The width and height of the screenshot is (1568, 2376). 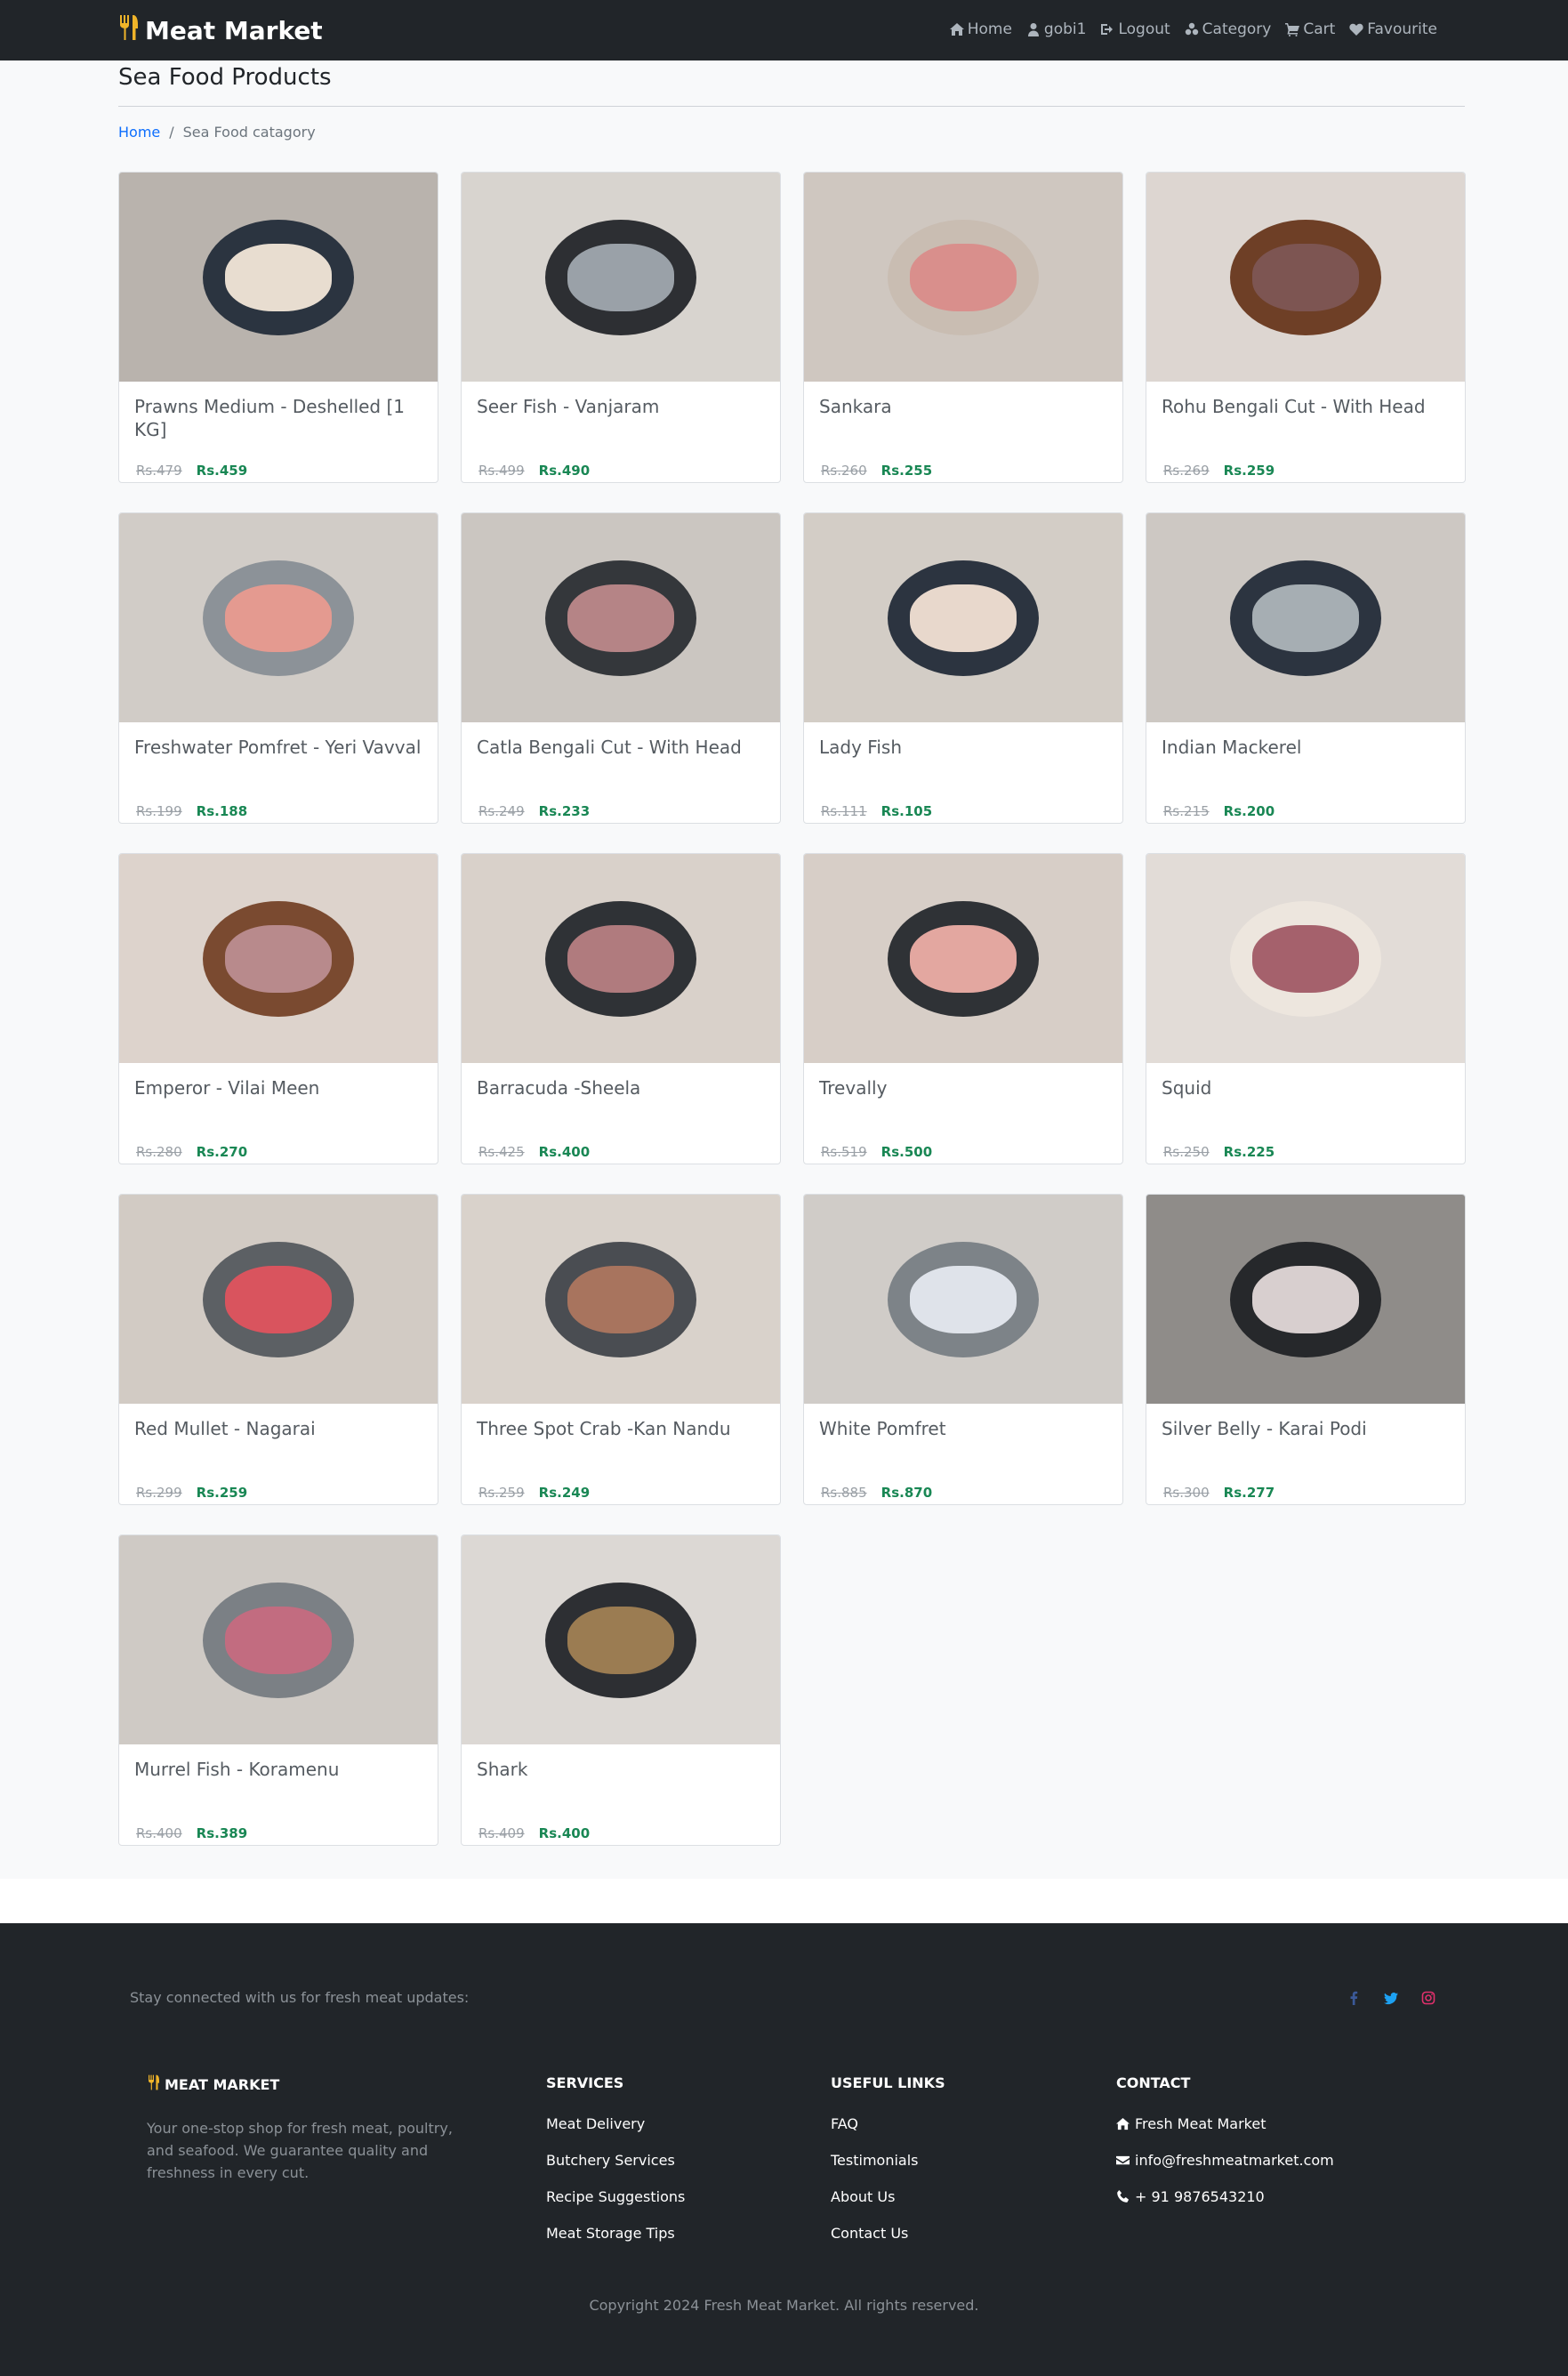 What do you see at coordinates (1354, 1998) in the screenshot?
I see `facebook-icon` at bounding box center [1354, 1998].